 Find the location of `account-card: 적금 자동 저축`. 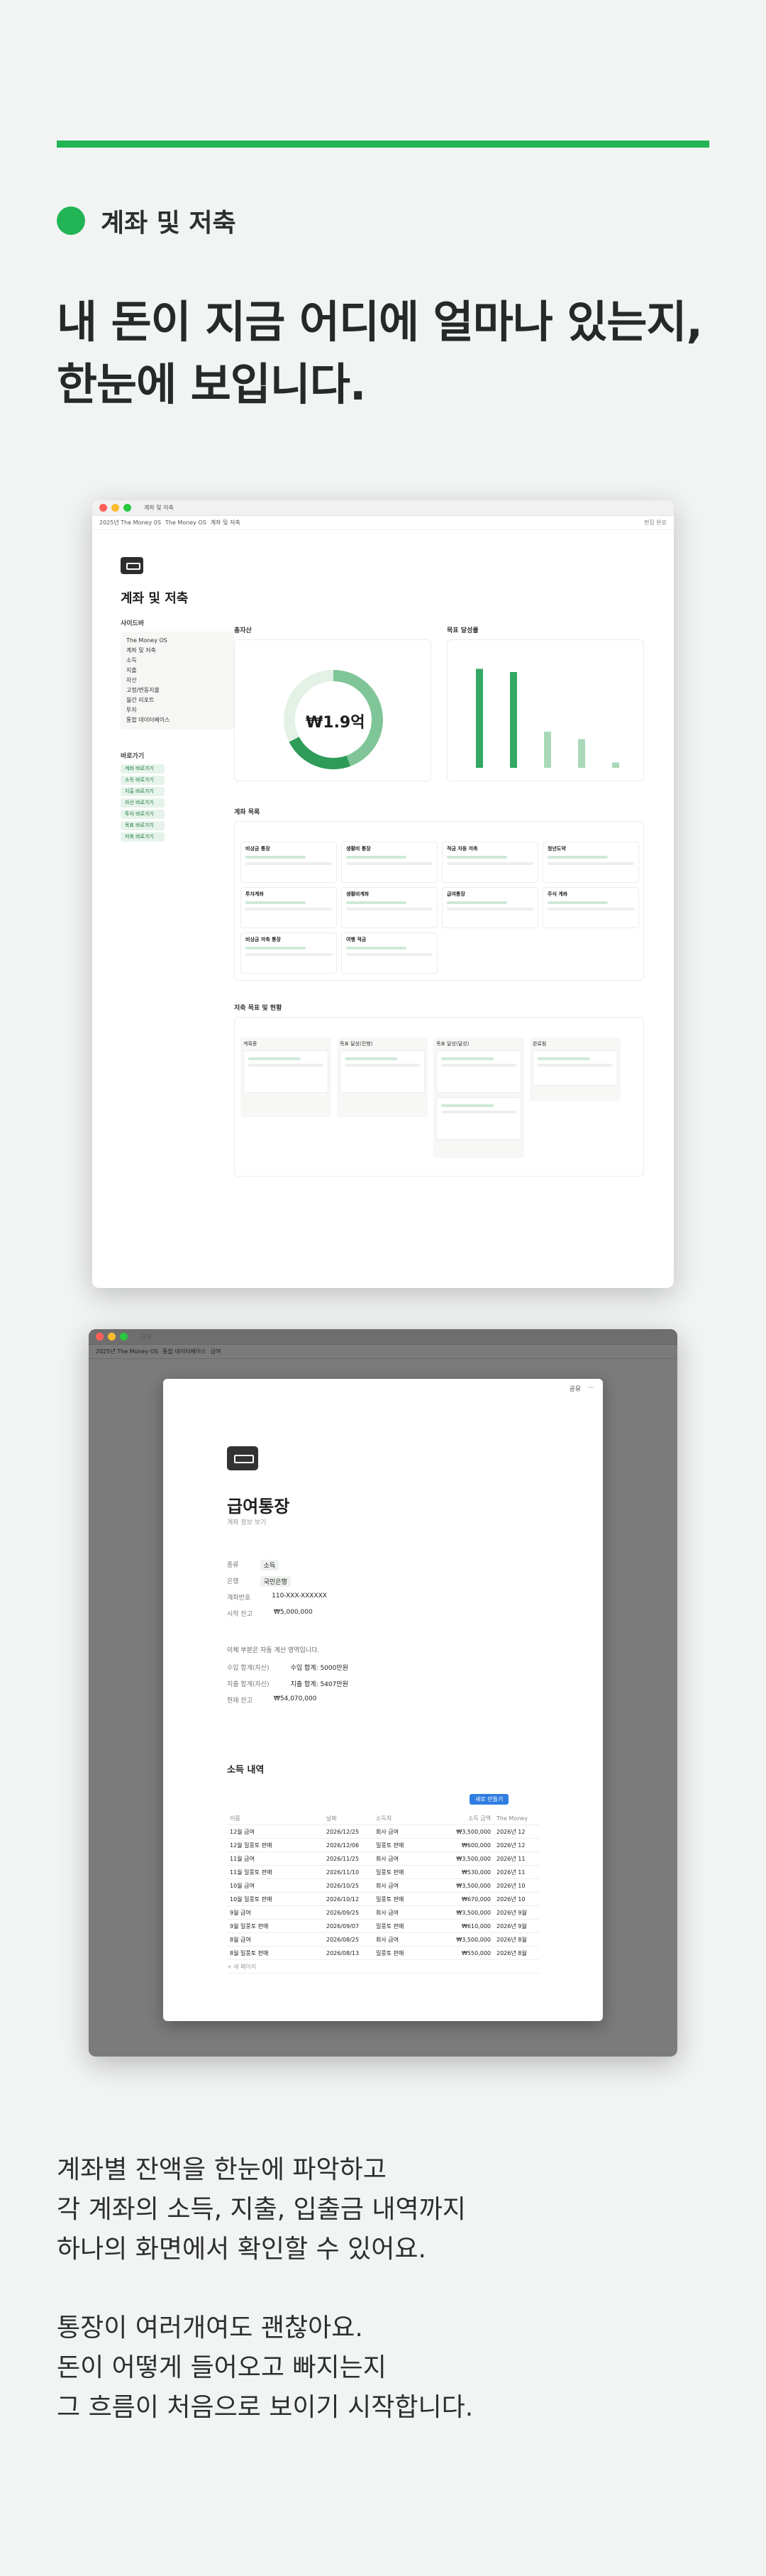

account-card: 적금 자동 저축 is located at coordinates (490, 862).